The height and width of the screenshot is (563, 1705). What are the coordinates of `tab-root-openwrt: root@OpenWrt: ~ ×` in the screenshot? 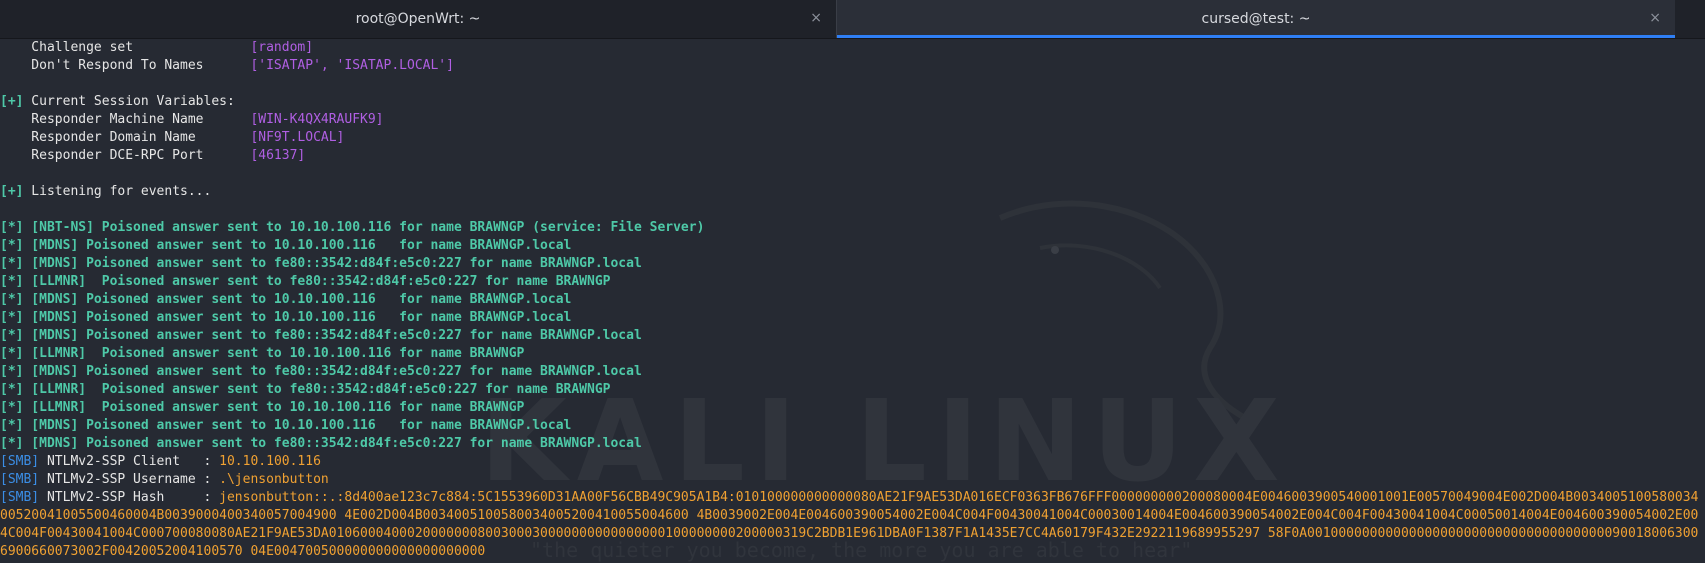 It's located at (418, 19).